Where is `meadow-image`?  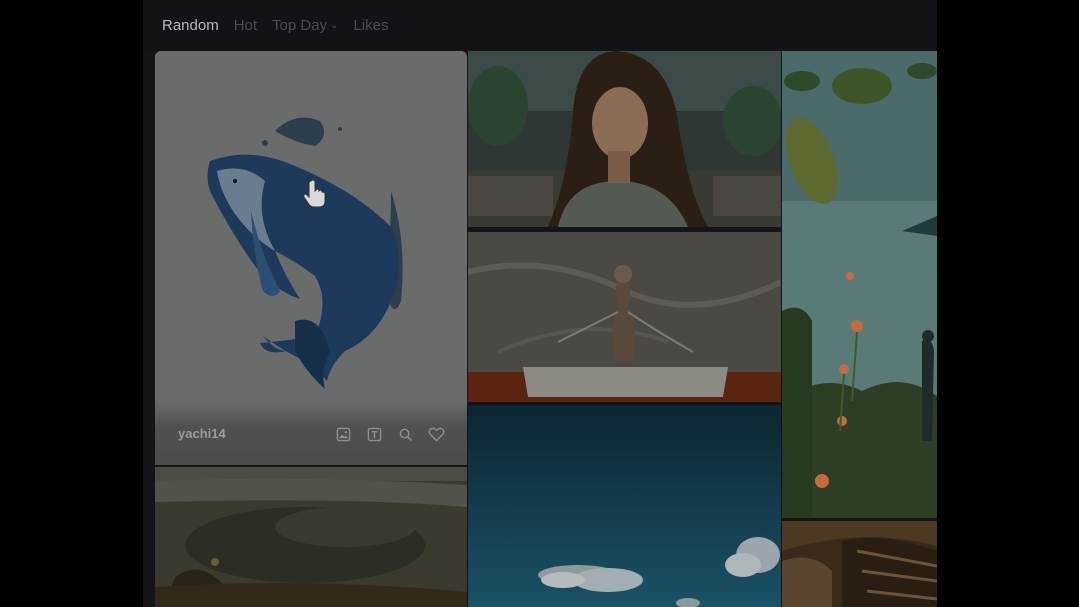
meadow-image is located at coordinates (859, 284).